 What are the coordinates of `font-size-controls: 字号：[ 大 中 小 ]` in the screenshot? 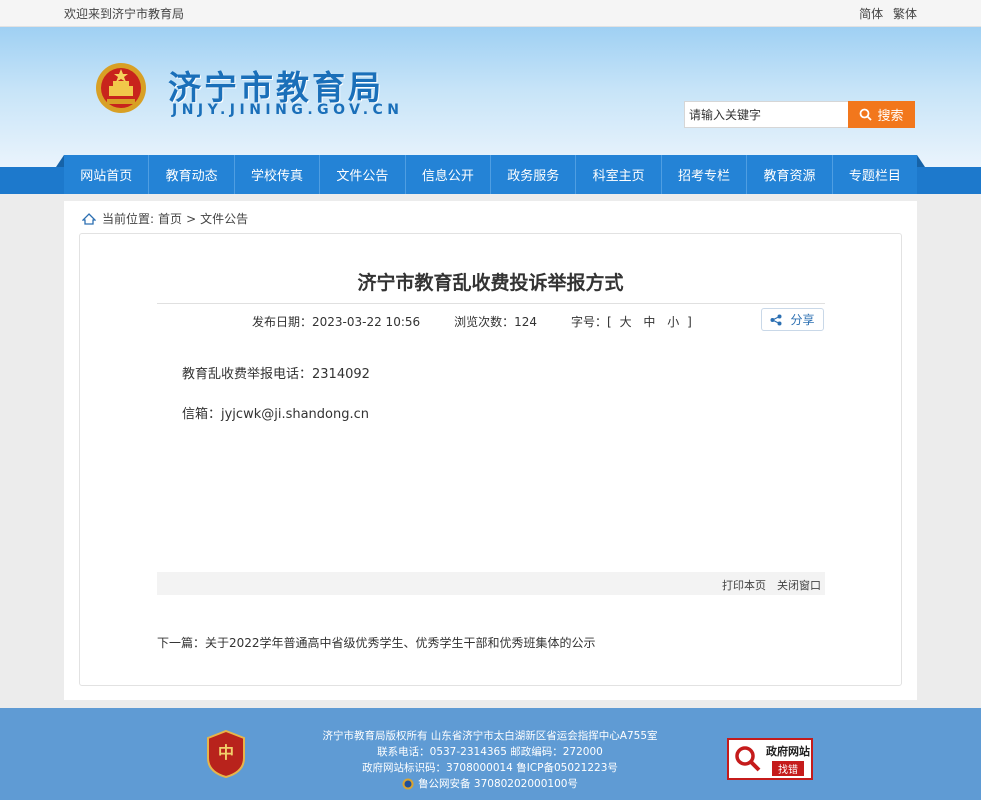 It's located at (631, 321).